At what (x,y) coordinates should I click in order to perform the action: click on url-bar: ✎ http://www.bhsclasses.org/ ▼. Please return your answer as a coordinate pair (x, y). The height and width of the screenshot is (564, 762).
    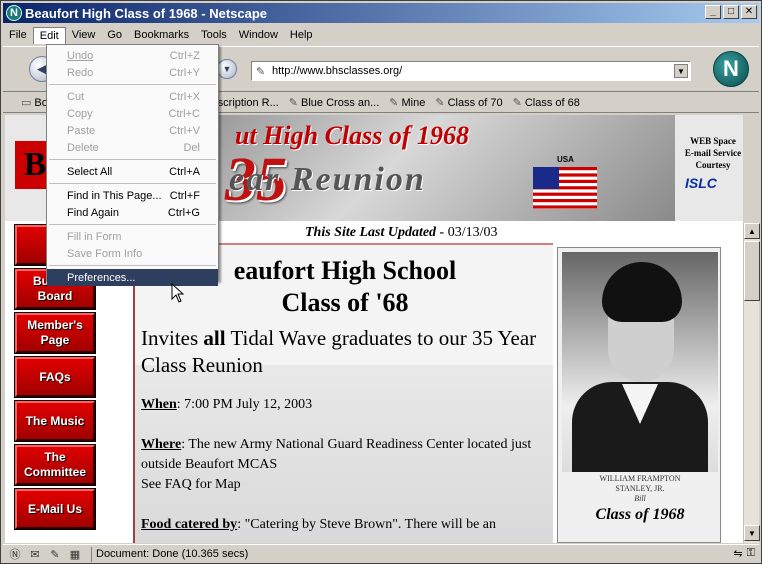
    Looking at the image, I should click on (471, 71).